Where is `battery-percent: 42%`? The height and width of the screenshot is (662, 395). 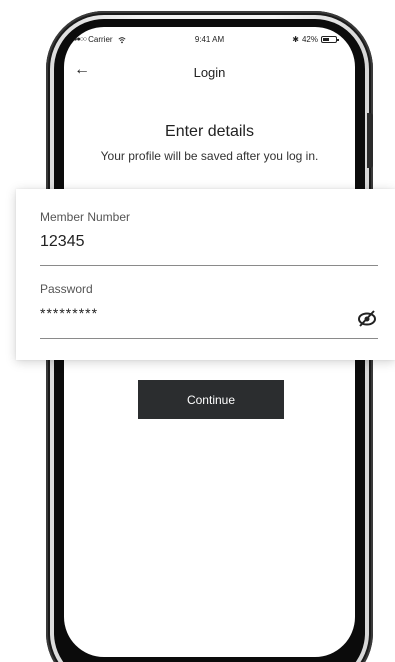
battery-percent: 42% is located at coordinates (309, 39).